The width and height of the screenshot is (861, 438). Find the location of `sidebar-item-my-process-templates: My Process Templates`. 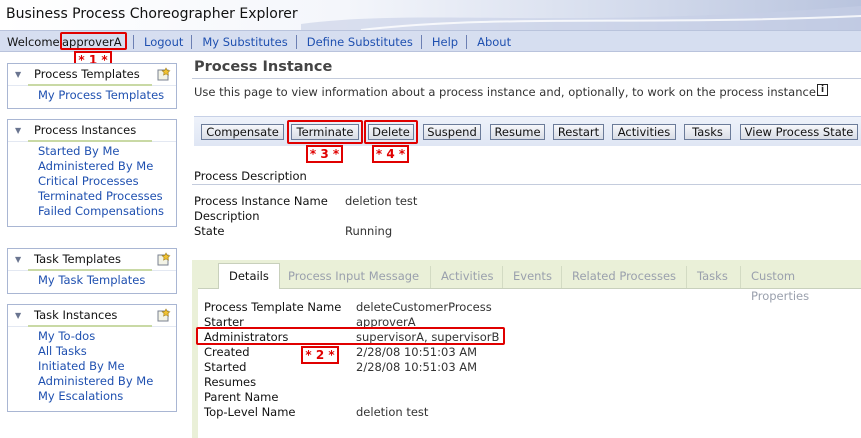

sidebar-item-my-process-templates: My Process Templates is located at coordinates (107, 95).